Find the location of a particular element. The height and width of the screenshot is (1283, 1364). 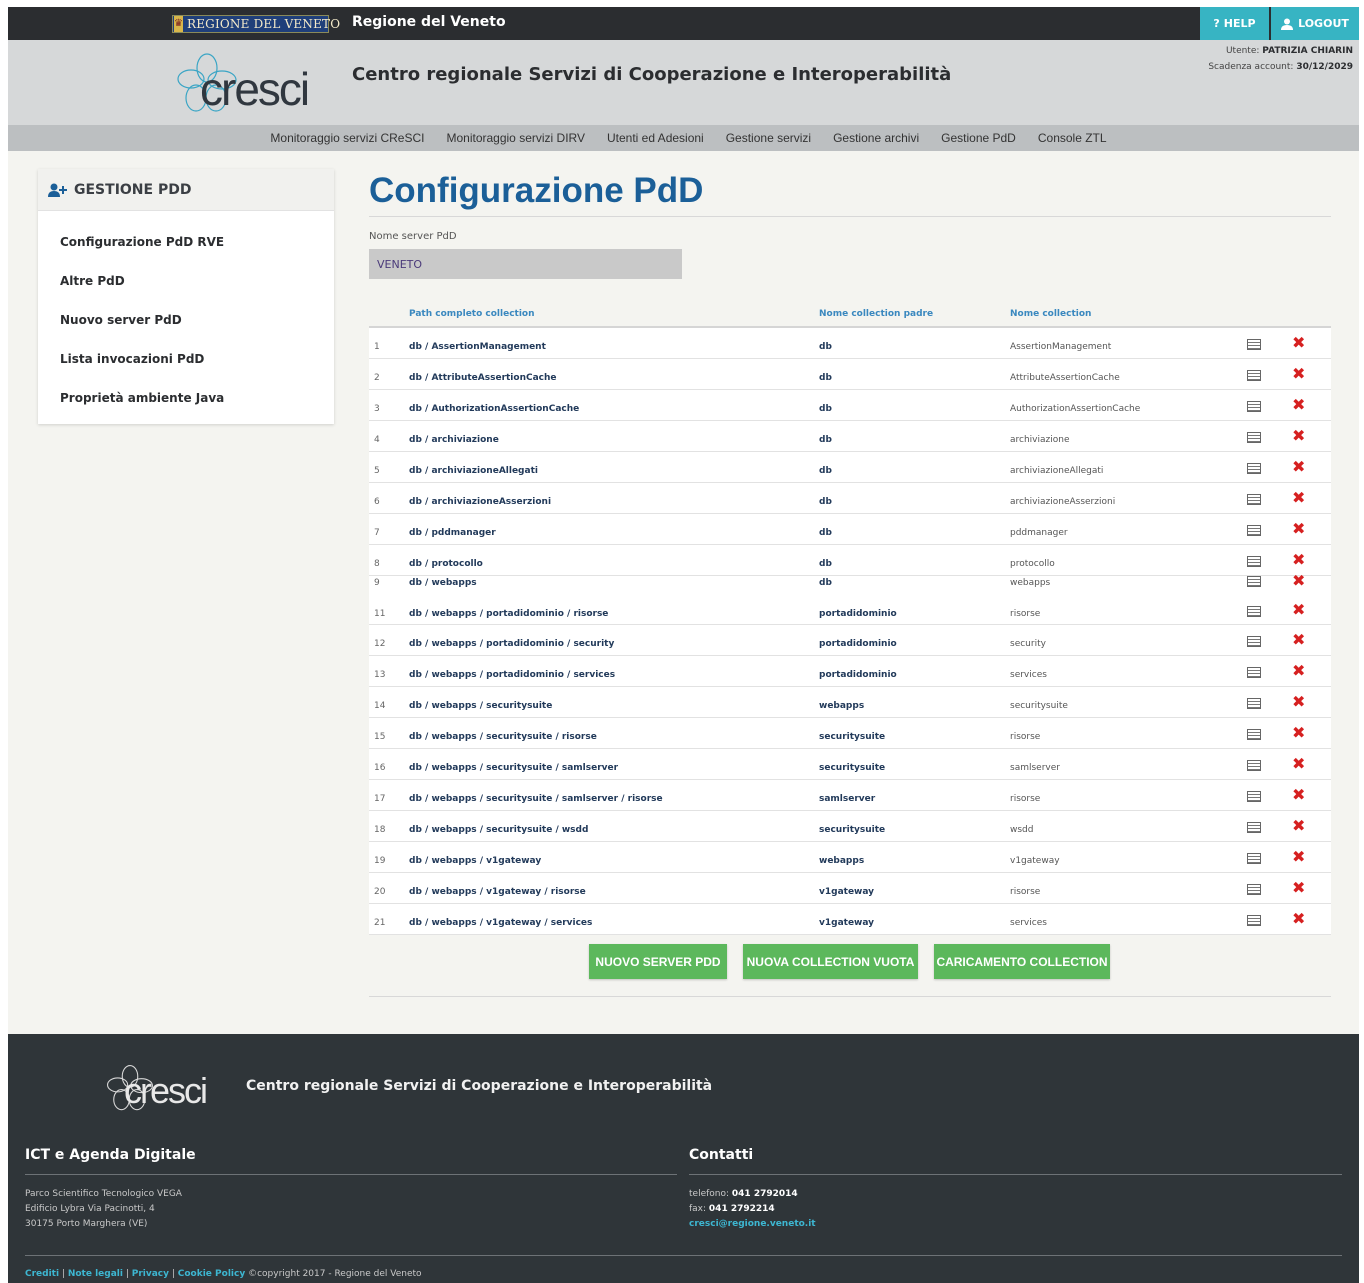

collection-path: db / webapps / securitysuite is located at coordinates (481, 706).